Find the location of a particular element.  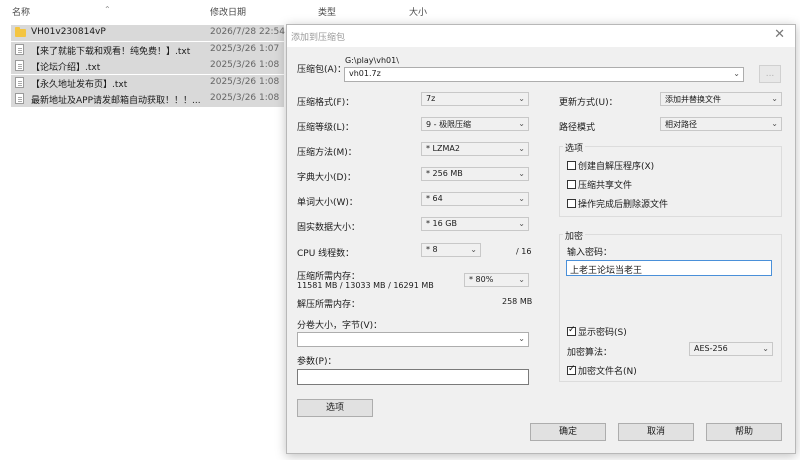

path-mode-select: 相对路径 ⌄ is located at coordinates (721, 124).